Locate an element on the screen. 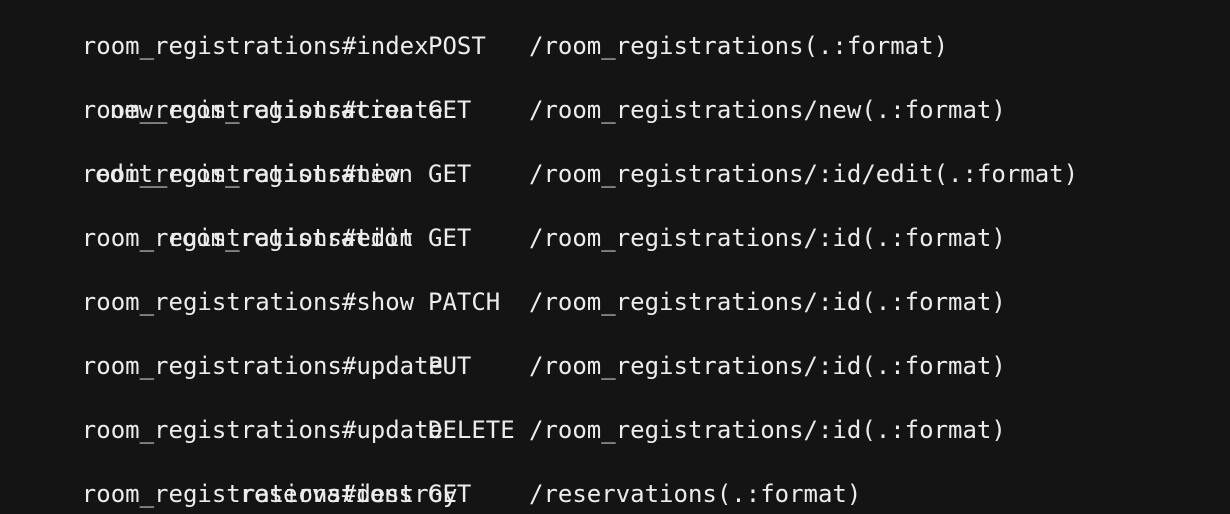 This screenshot has width=1230, height=514. route-name: room_registration is located at coordinates (290, 238).